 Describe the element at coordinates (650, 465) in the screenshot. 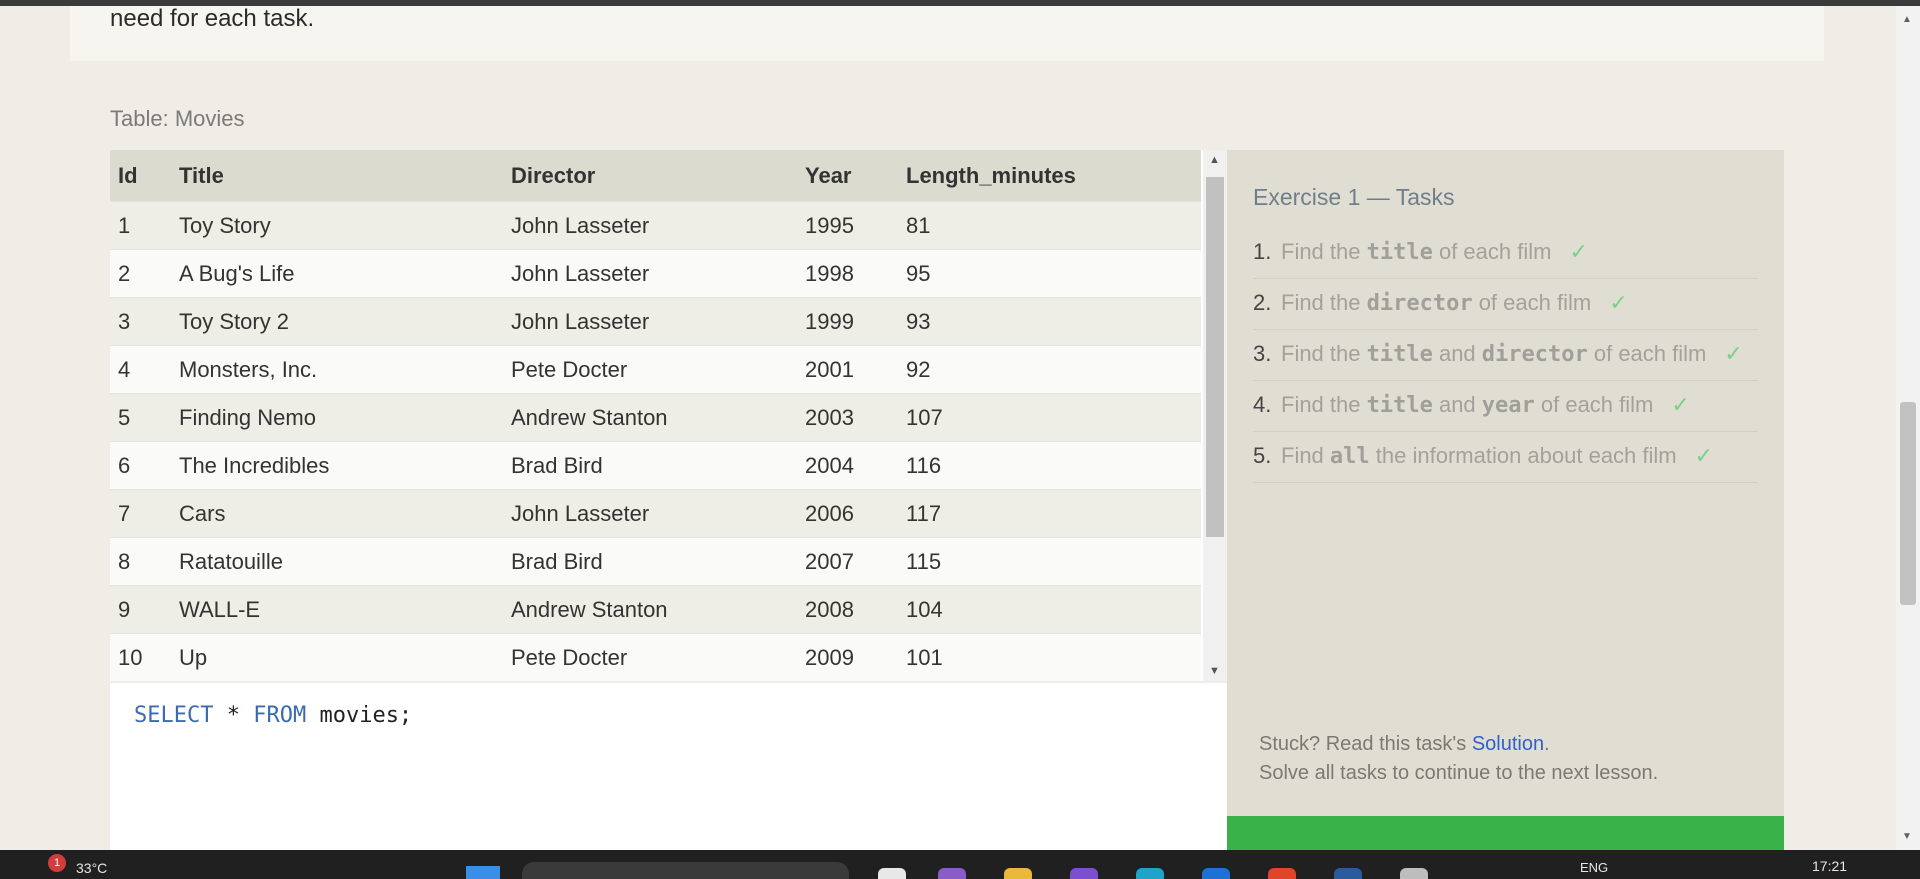

I see `cell-director: Brad Bird` at that location.